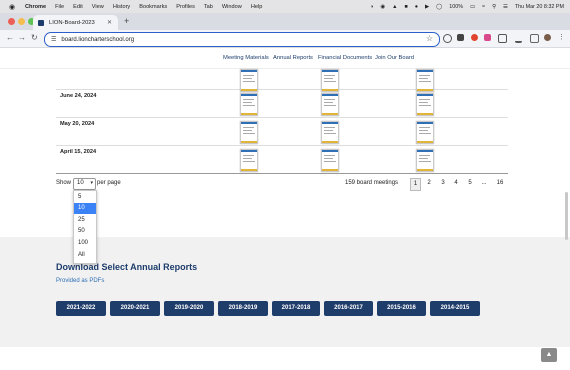 The image size is (570, 370). Describe the element at coordinates (243, 308) in the screenshot. I see `report-2018-2019-button: 2018-2019` at that location.